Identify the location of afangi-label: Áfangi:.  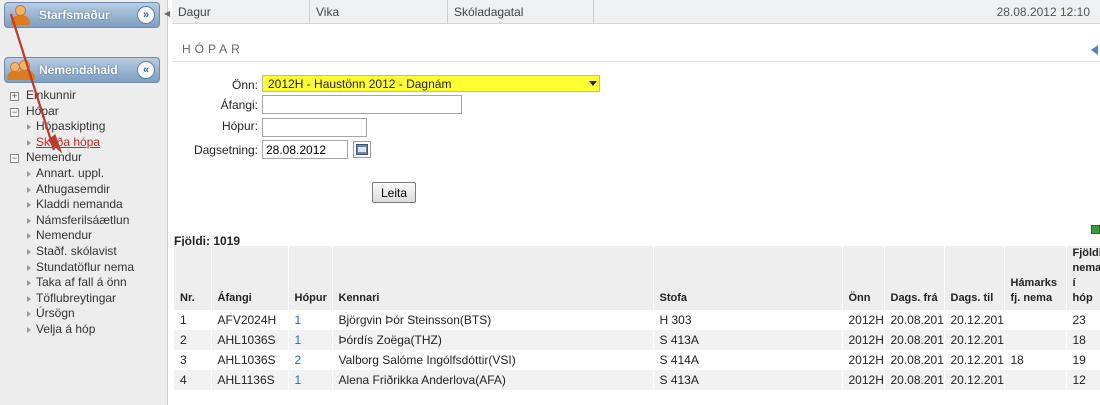
(239, 105).